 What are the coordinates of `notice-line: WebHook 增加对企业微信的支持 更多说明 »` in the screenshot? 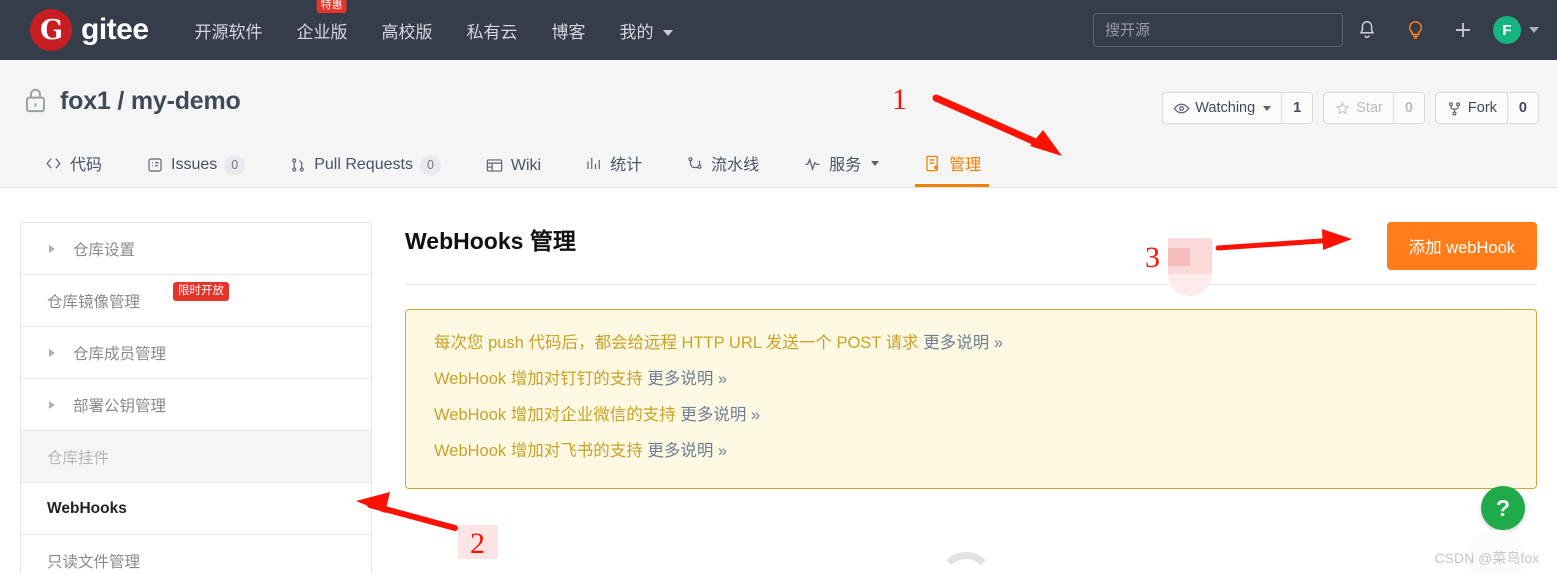 It's located at (971, 416).